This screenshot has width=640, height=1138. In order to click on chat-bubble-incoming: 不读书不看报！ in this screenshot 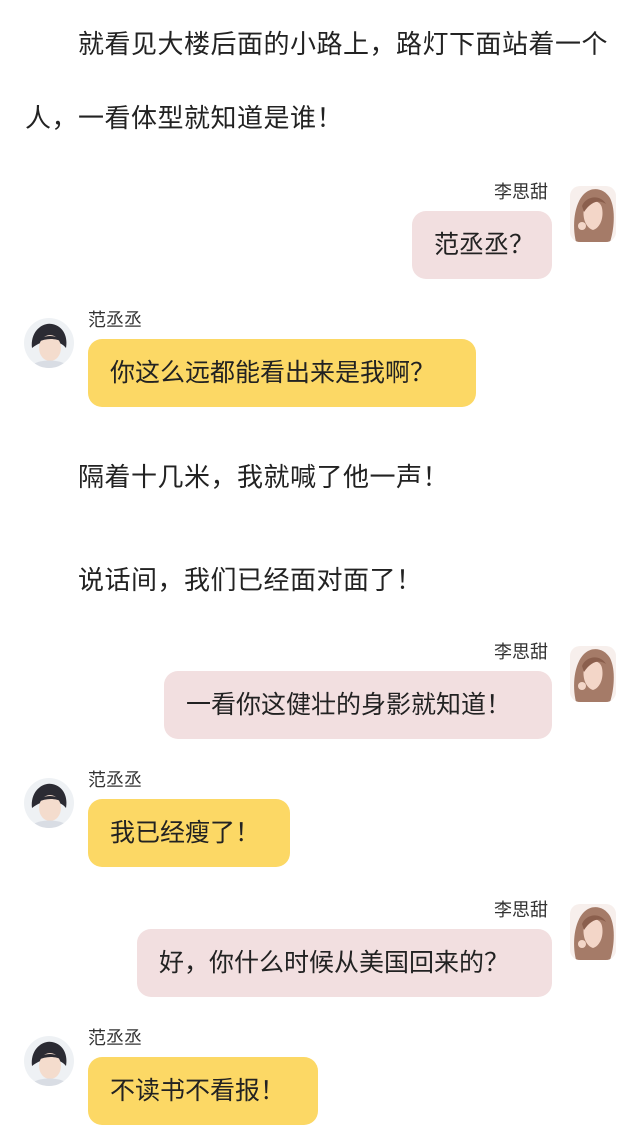, I will do `click(203, 1091)`.